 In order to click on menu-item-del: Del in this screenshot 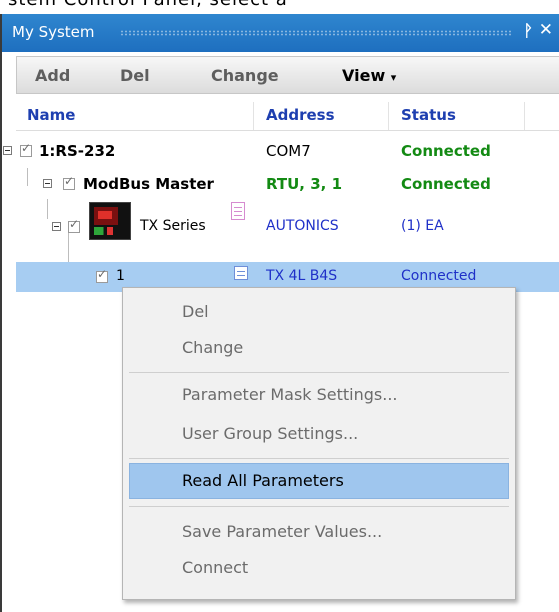, I will do `click(319, 312)`.